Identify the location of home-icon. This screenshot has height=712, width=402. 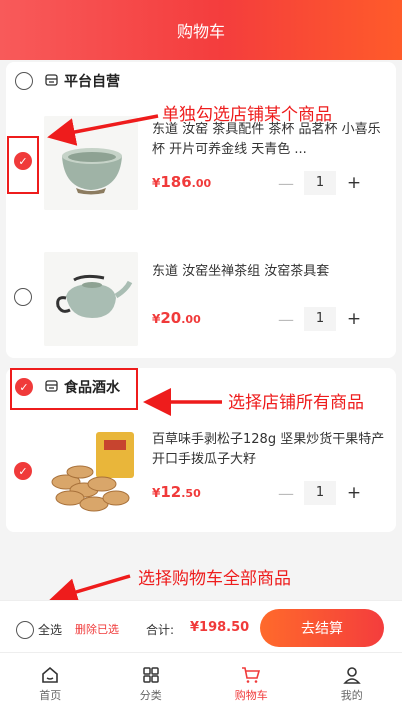
(50, 675).